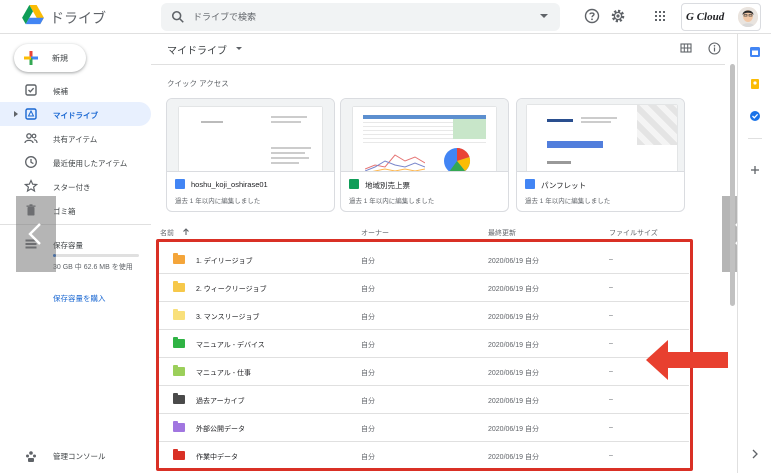  What do you see at coordinates (530, 184) in the screenshot?
I see `google-docs-icon` at bounding box center [530, 184].